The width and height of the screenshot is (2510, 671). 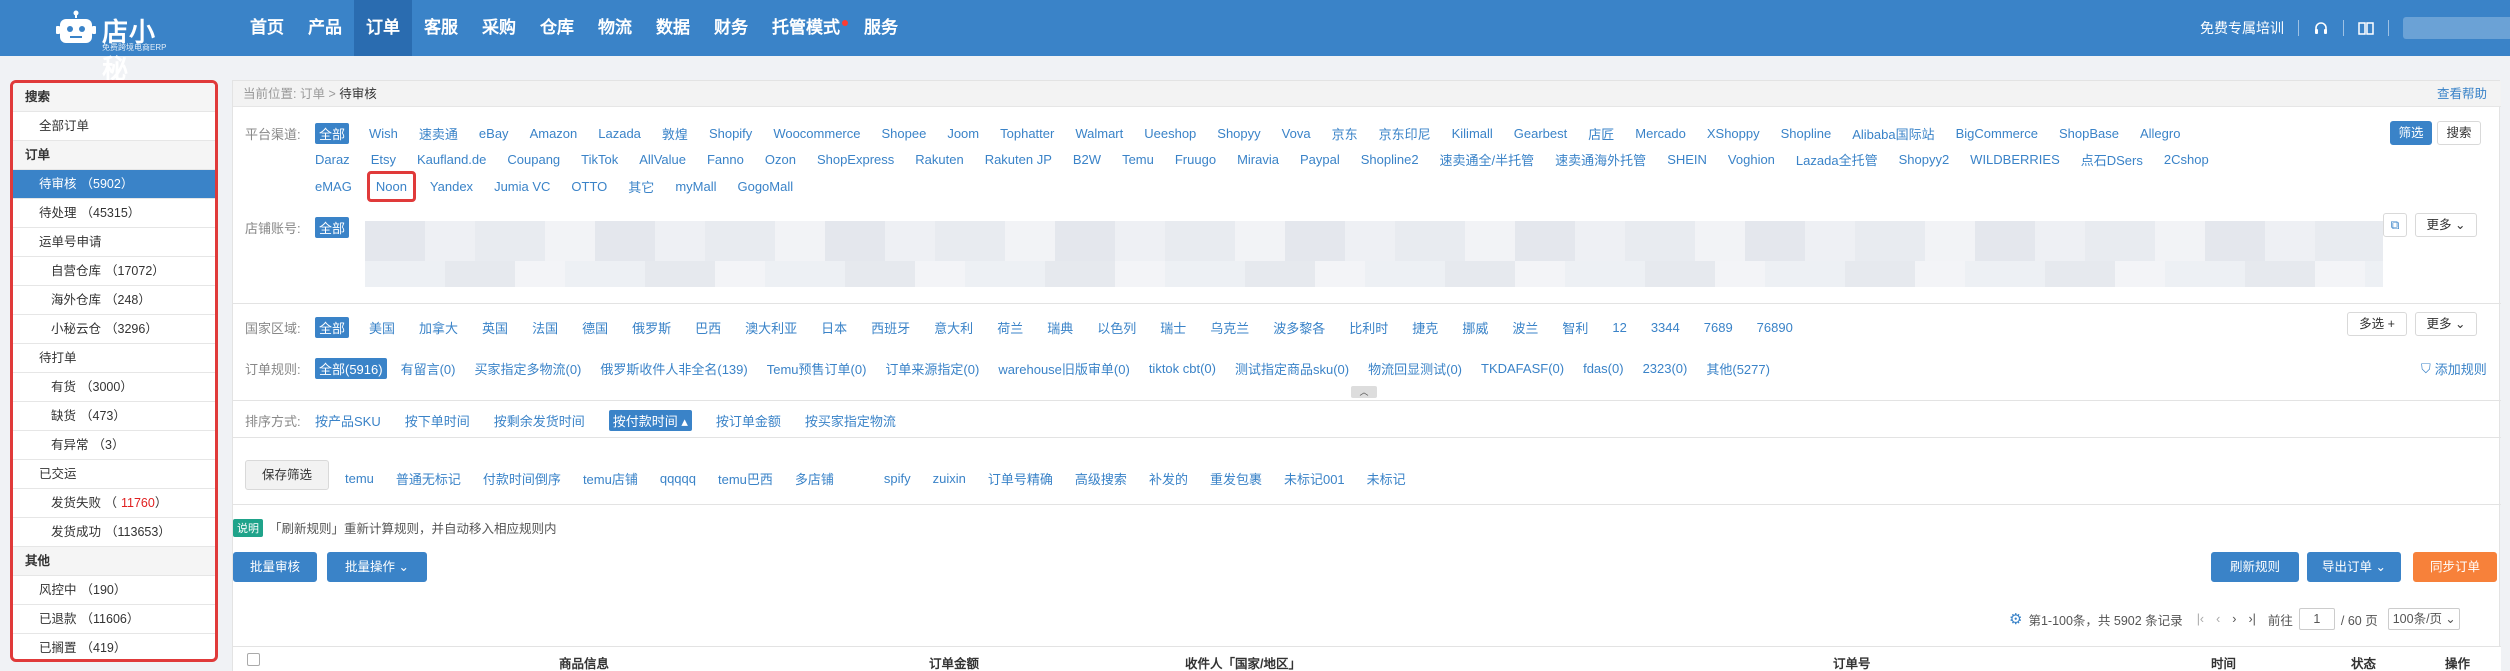 I want to click on sidebar-item: 有货 （3000）, so click(x=114, y=387).